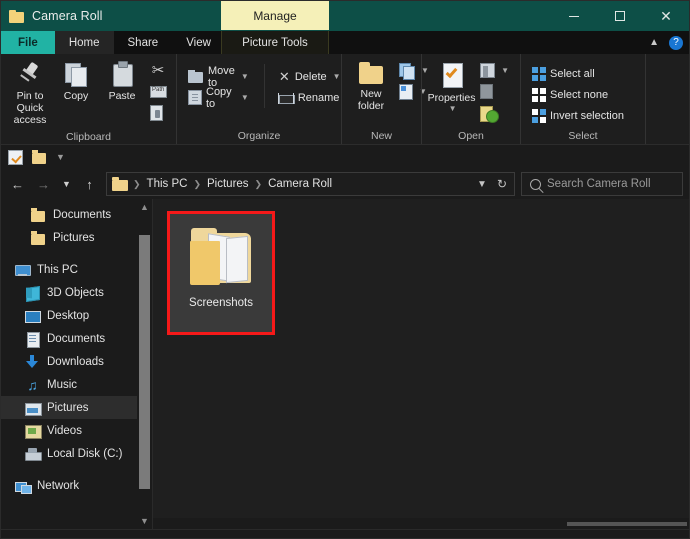 The width and height of the screenshot is (690, 539). Describe the element at coordinates (218, 98) in the screenshot. I see `copy-to-button: Copy to ▼` at that location.